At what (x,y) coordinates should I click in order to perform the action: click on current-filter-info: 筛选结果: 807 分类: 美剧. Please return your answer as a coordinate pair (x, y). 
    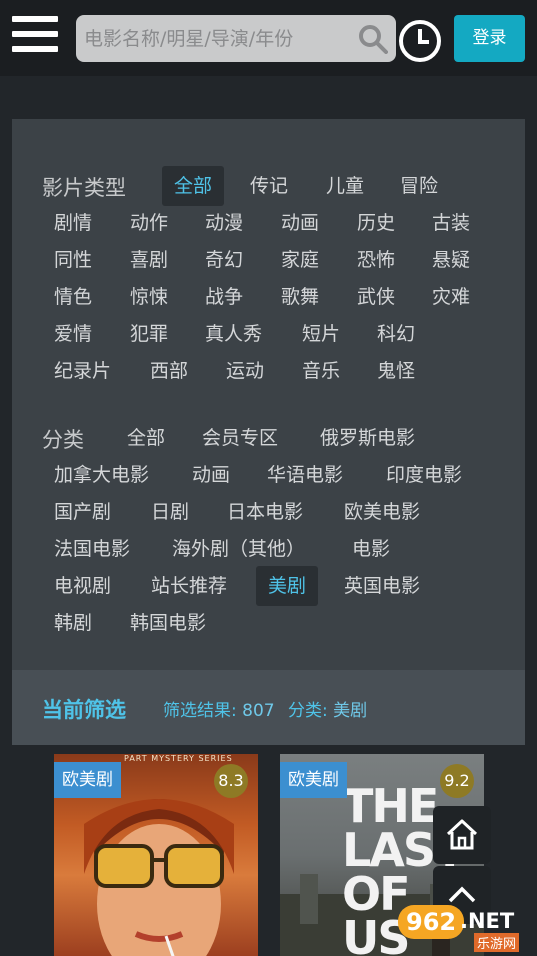
    Looking at the image, I should click on (265, 708).